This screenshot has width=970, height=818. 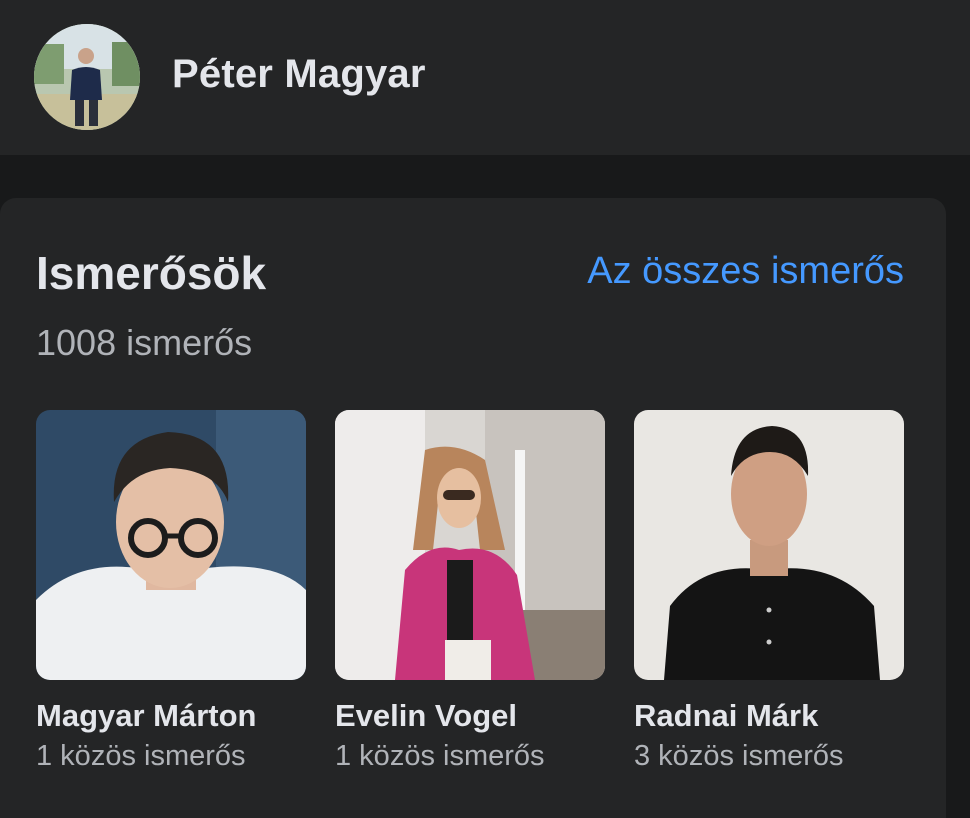 I want to click on friend-name: Evelin Vogel, so click(x=470, y=716).